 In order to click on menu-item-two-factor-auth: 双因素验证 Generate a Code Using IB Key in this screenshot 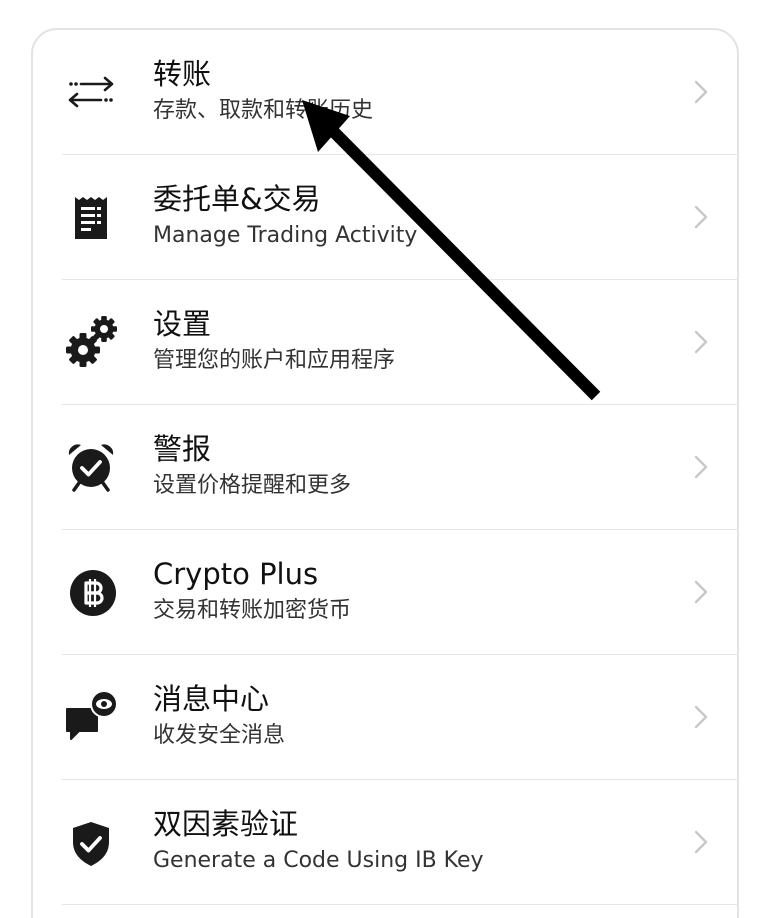, I will do `click(386, 842)`.